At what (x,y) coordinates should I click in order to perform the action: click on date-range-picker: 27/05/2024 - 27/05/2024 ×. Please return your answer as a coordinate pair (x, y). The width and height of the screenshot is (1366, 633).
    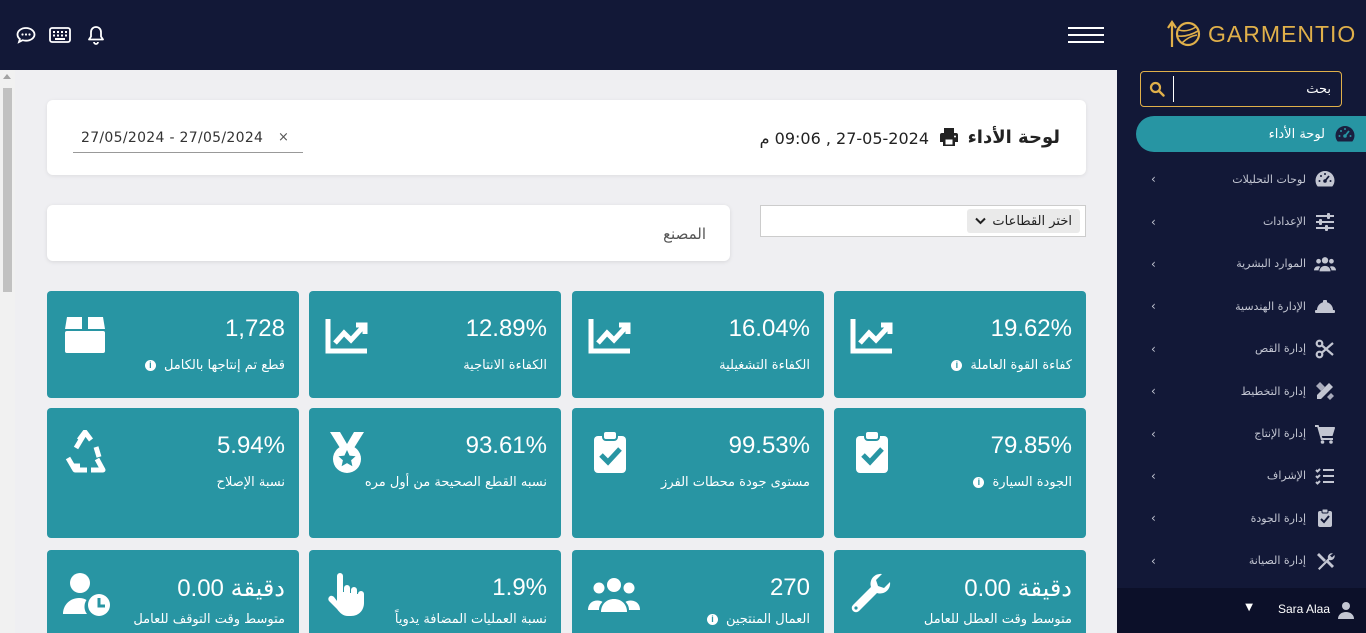
    Looking at the image, I should click on (188, 140).